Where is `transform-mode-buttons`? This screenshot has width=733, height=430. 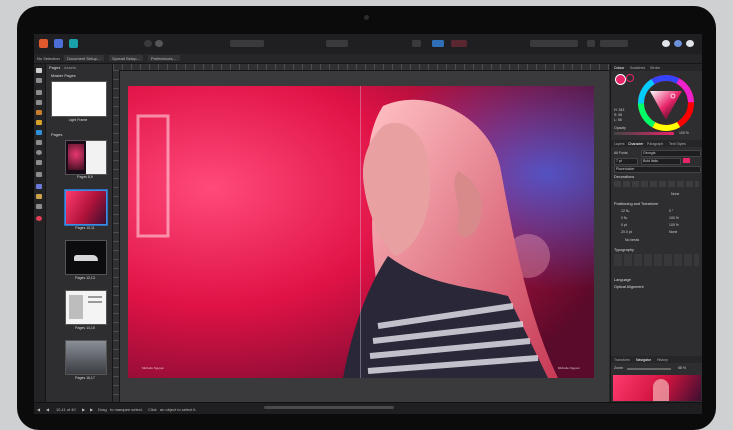 transform-mode-buttons is located at coordinates (337, 43).